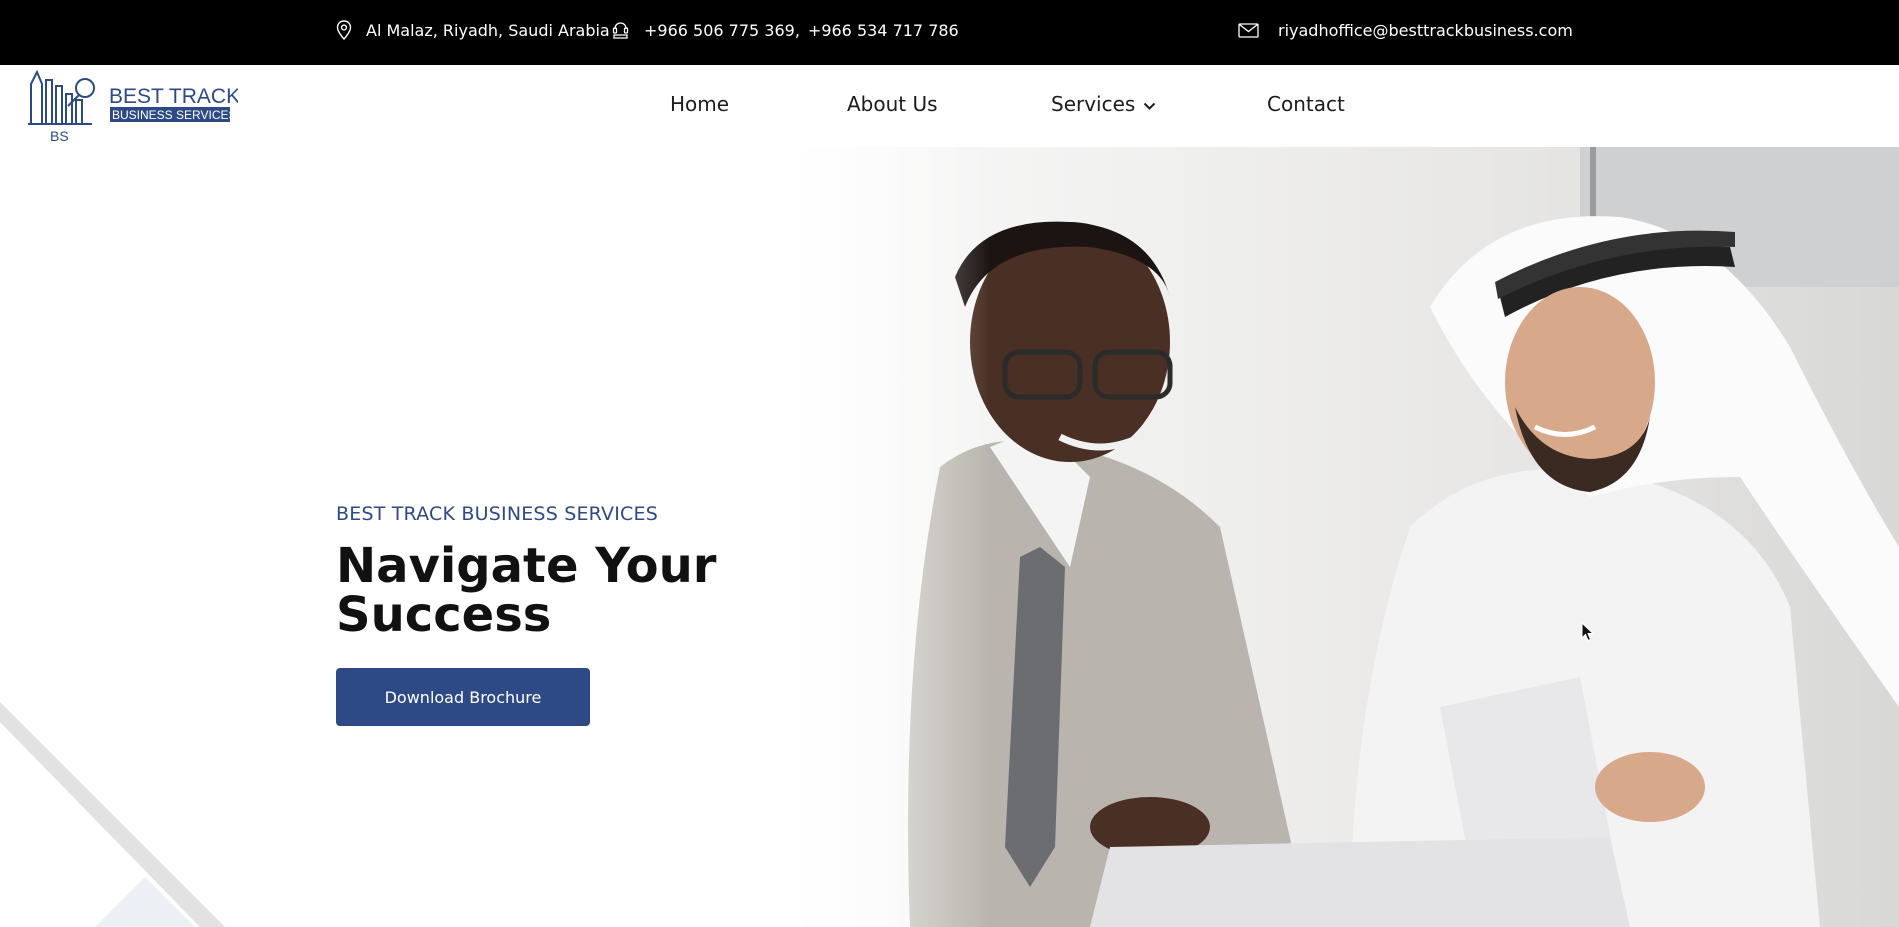 The width and height of the screenshot is (1899, 927). I want to click on phone-number-1: +966 506 775 369,, so click(722, 30).